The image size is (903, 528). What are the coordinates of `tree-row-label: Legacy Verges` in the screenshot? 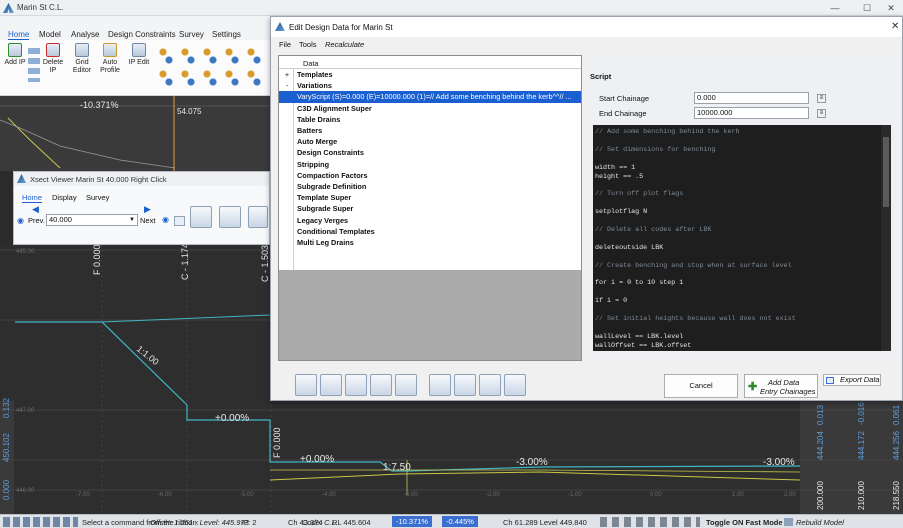 It's located at (323, 220).